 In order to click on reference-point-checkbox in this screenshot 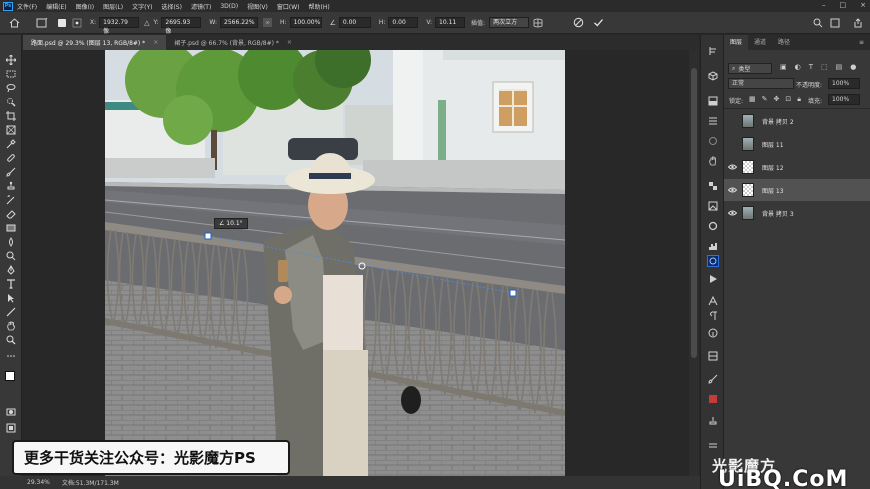, I will do `click(62, 22)`.